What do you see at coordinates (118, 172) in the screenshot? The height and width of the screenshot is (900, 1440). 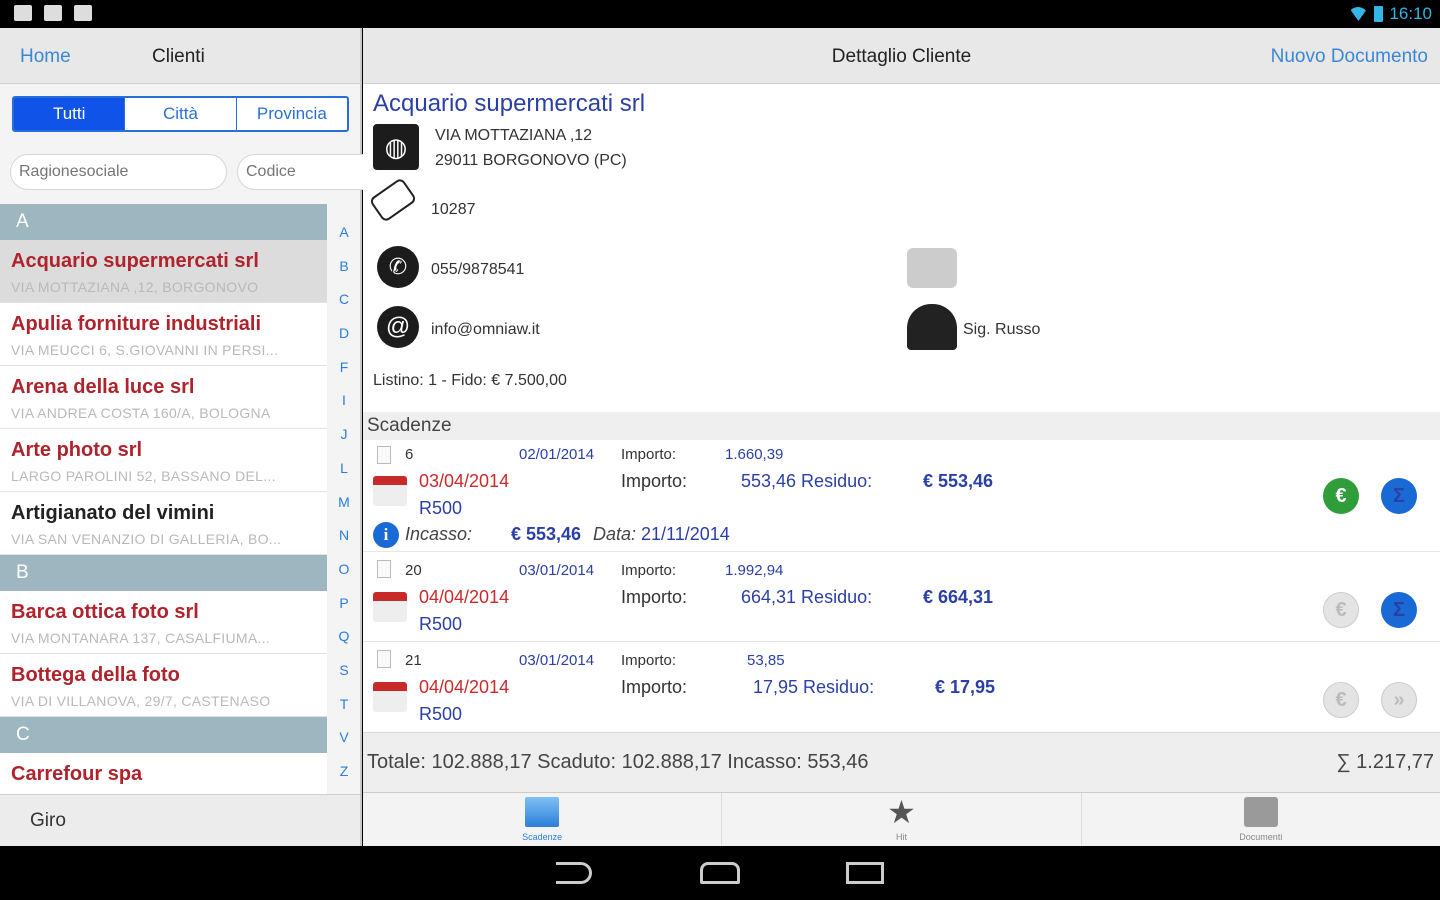 I see `ragione-sociale-search` at bounding box center [118, 172].